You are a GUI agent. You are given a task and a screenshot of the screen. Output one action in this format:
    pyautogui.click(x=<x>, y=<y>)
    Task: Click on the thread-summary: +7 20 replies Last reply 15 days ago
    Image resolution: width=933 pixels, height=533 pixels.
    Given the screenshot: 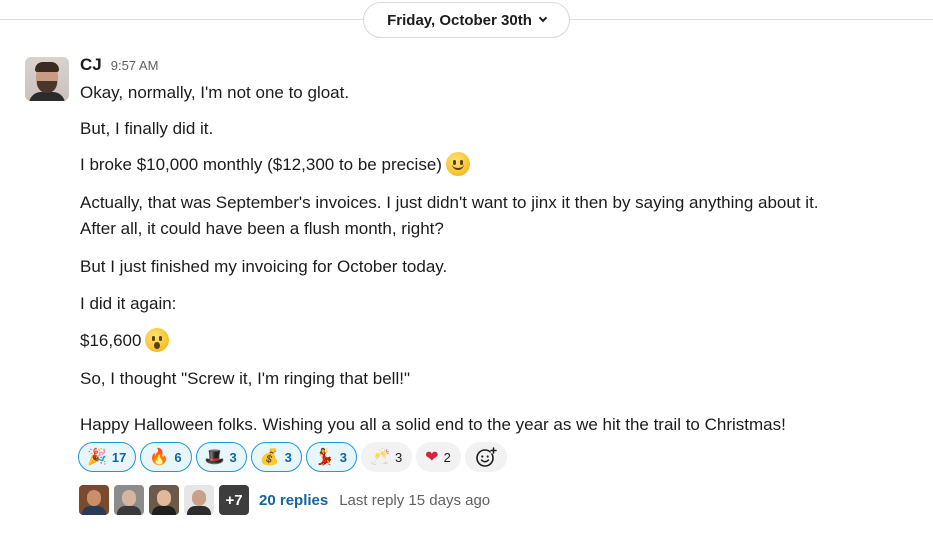 What is the action you would take?
    pyautogui.click(x=284, y=500)
    